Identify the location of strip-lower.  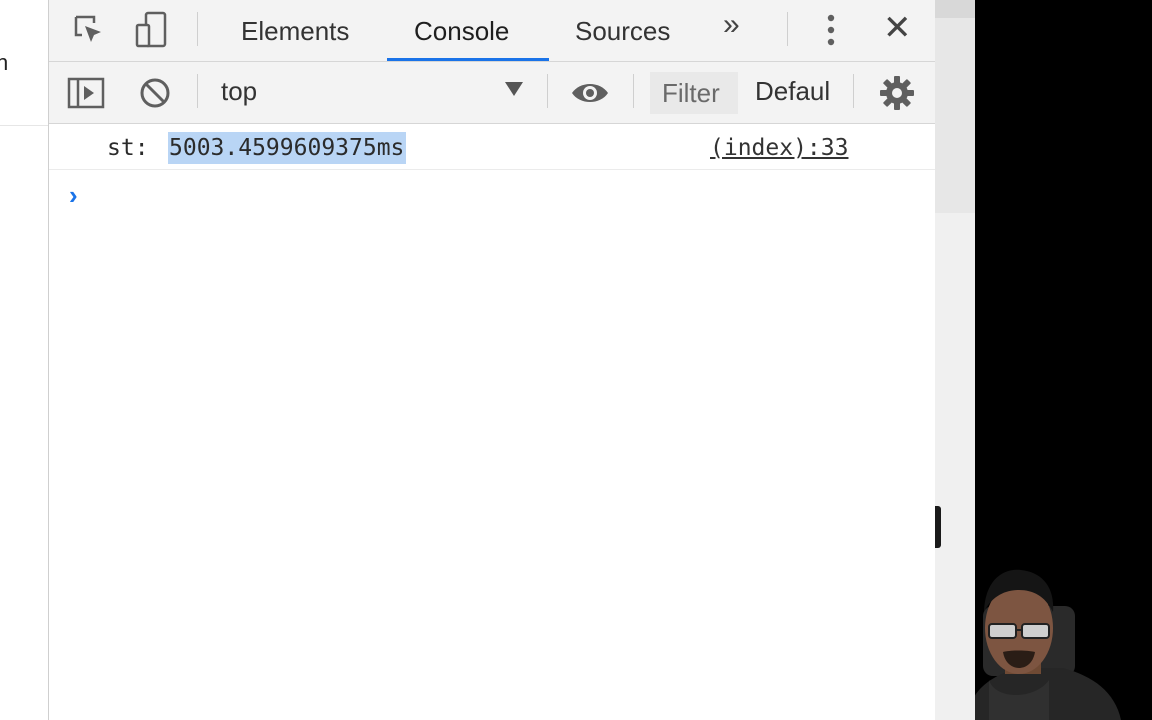
(955, 466).